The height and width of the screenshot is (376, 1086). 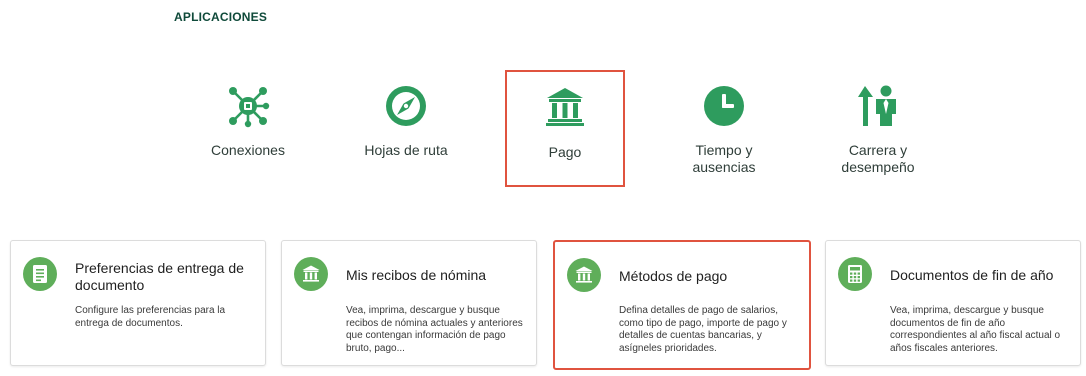 What do you see at coordinates (416, 275) in the screenshot?
I see `card-title: Mis recibos de nómina` at bounding box center [416, 275].